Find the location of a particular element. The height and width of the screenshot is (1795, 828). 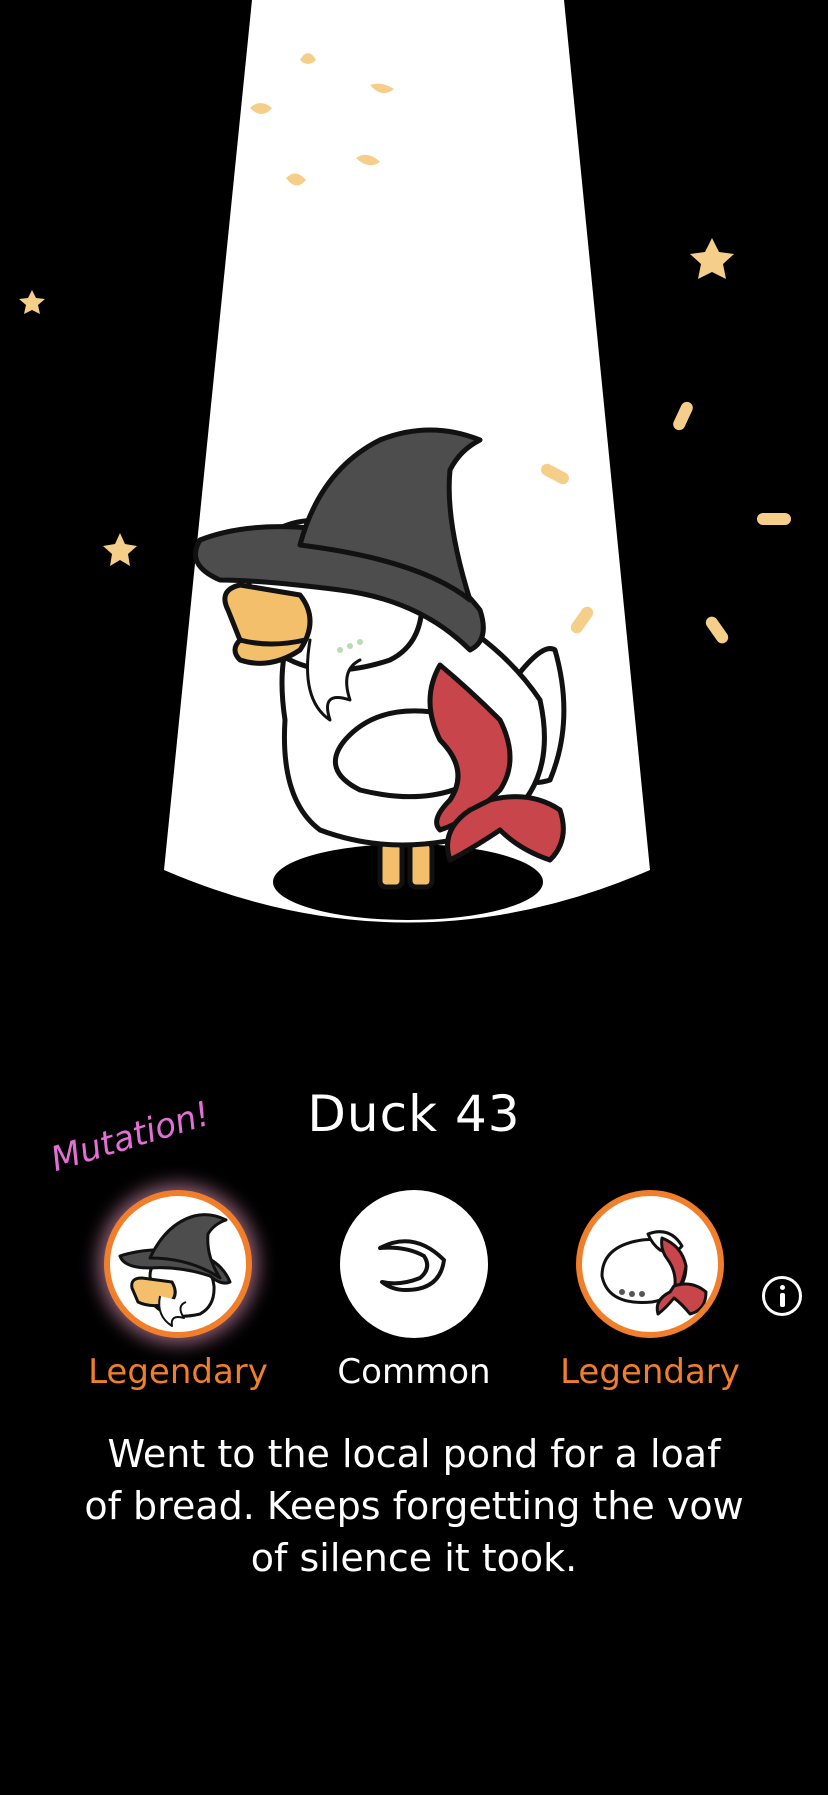

trait-eyes-badge is located at coordinates (414, 1264).